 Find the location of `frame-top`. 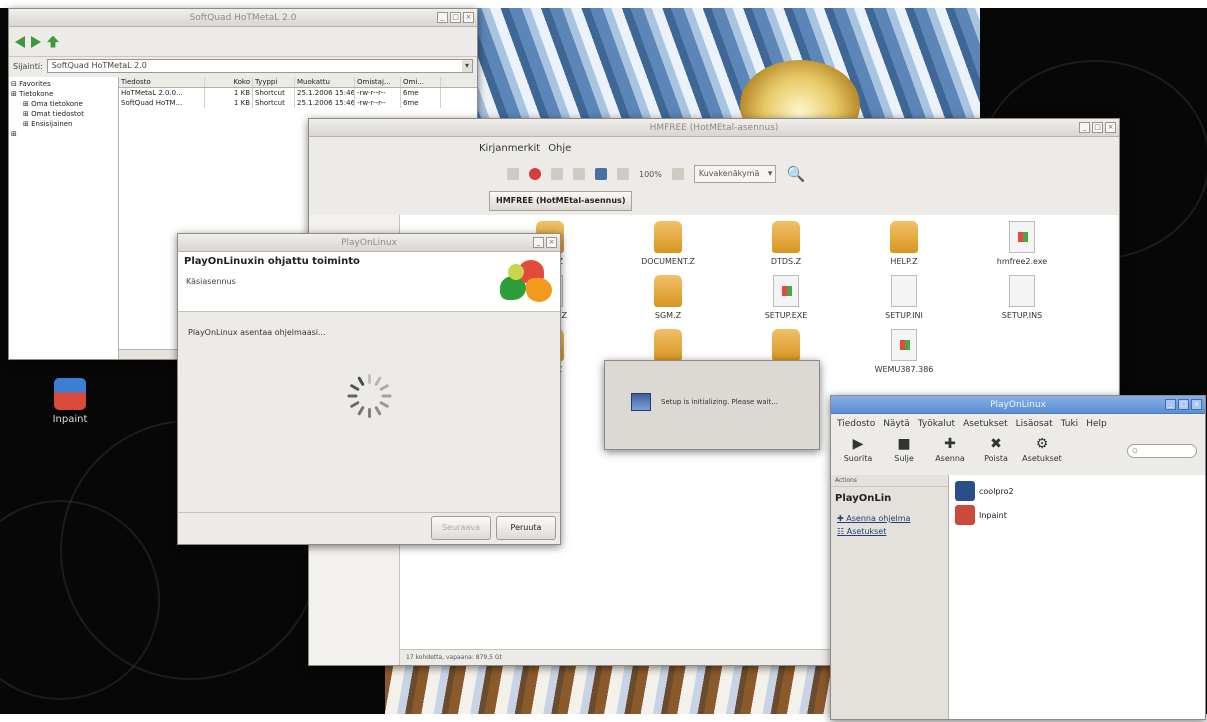

frame-top is located at coordinates (603, 4).